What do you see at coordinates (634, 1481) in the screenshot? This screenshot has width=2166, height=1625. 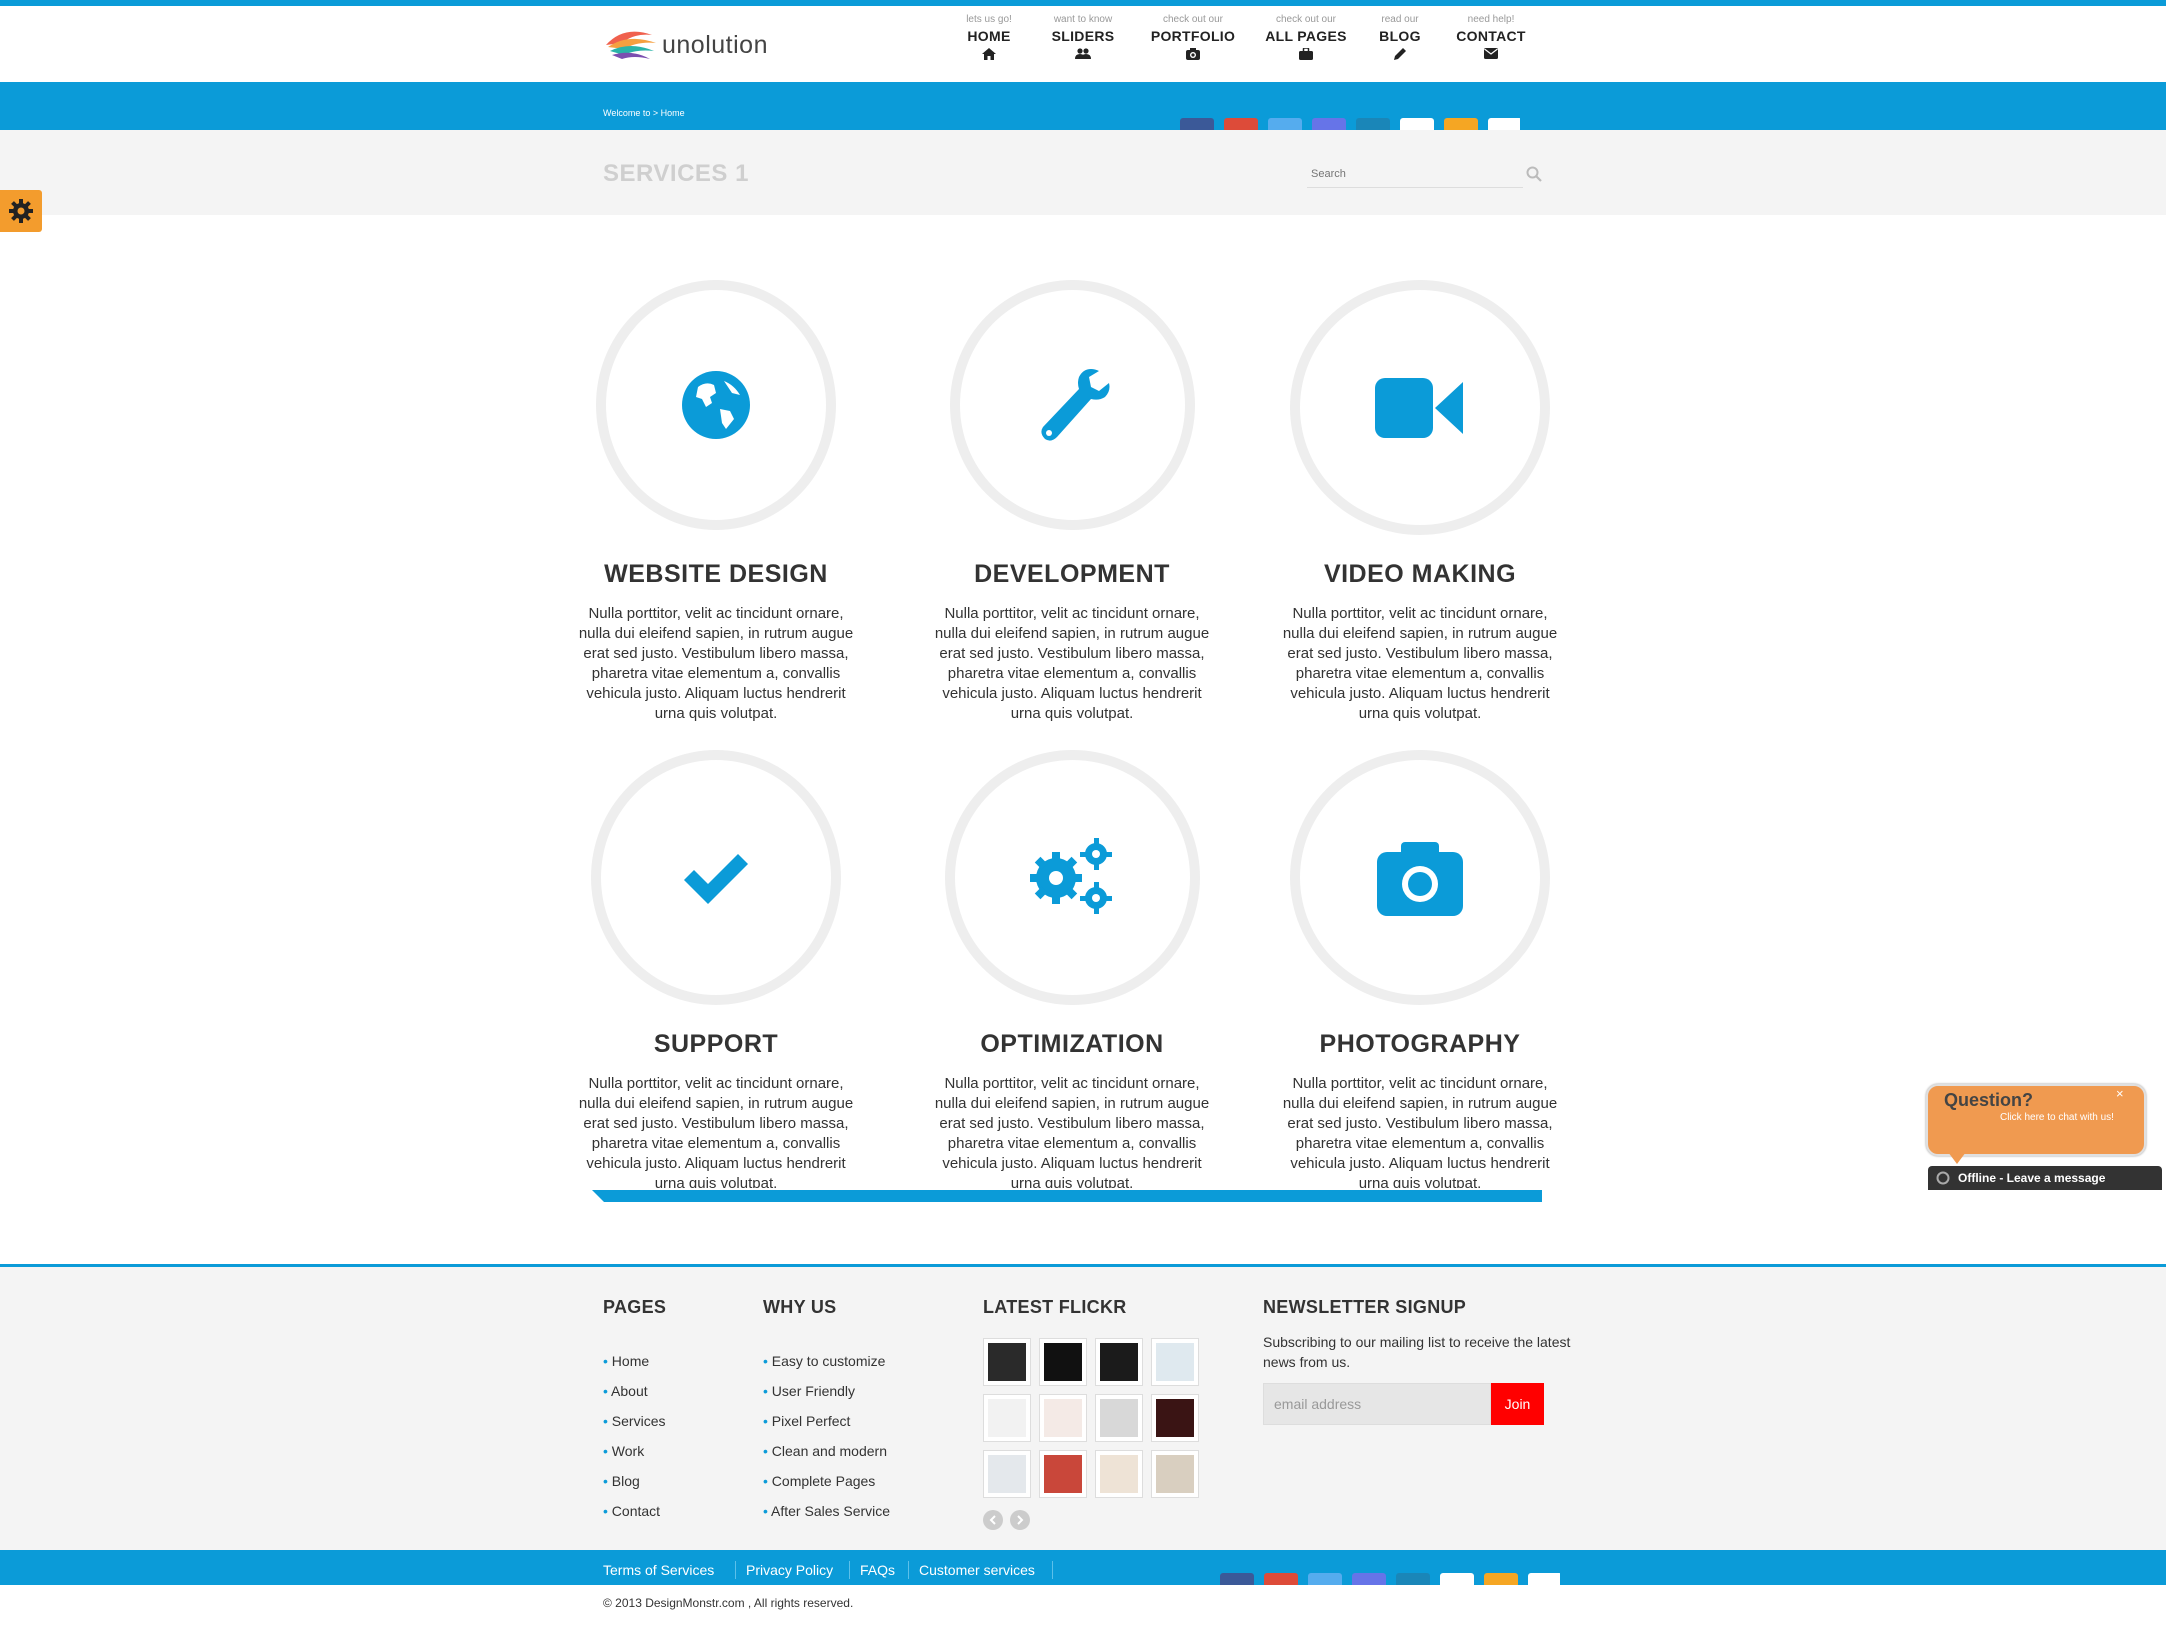 I see `footer-link: Blog` at bounding box center [634, 1481].